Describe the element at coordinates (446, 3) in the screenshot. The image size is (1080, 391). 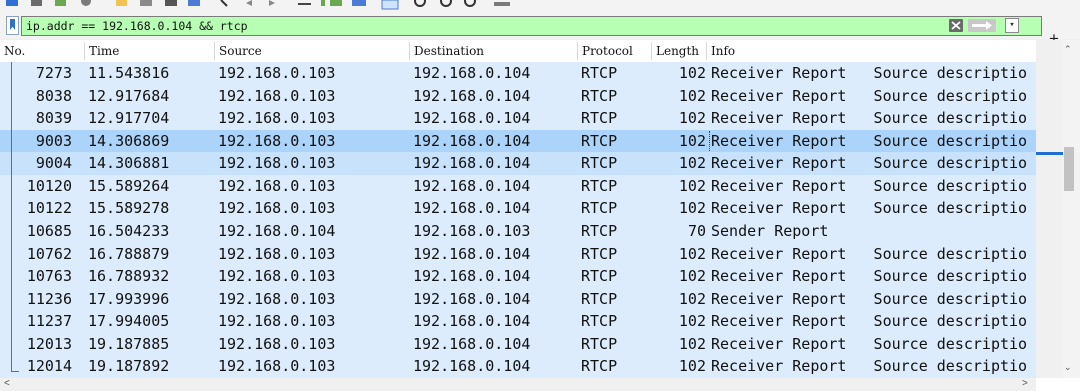
I see `zoom-out-icon` at that location.